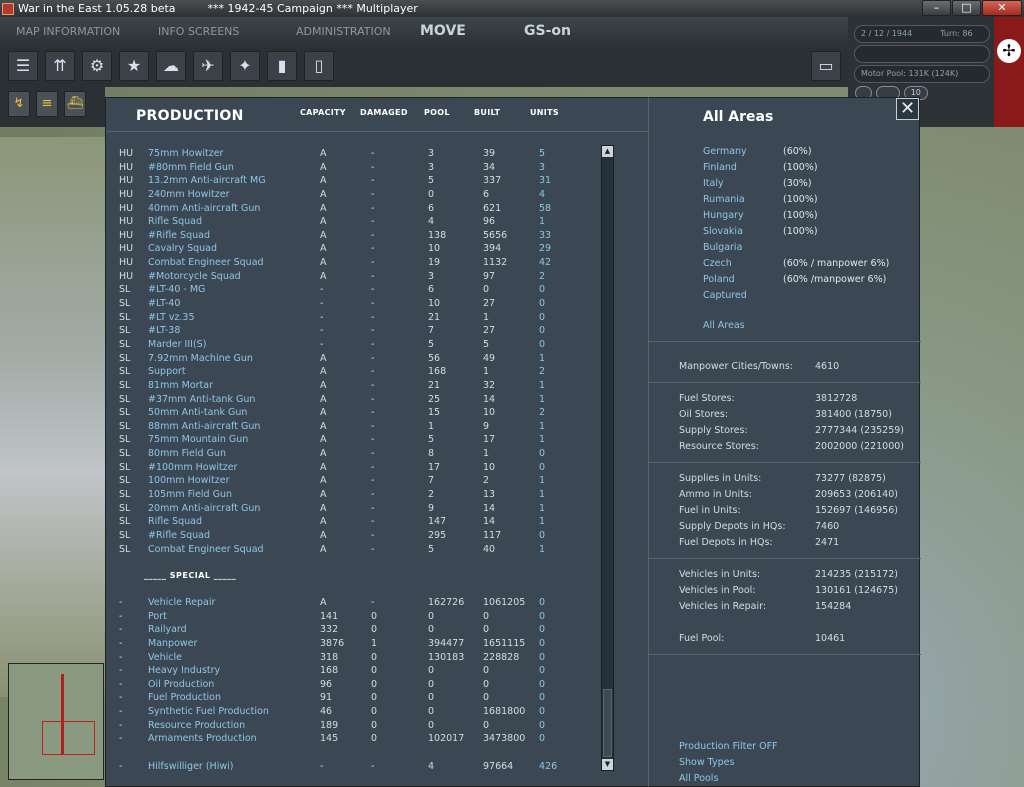 The height and width of the screenshot is (787, 1024). I want to click on cell-name: Manpower, so click(172, 644).